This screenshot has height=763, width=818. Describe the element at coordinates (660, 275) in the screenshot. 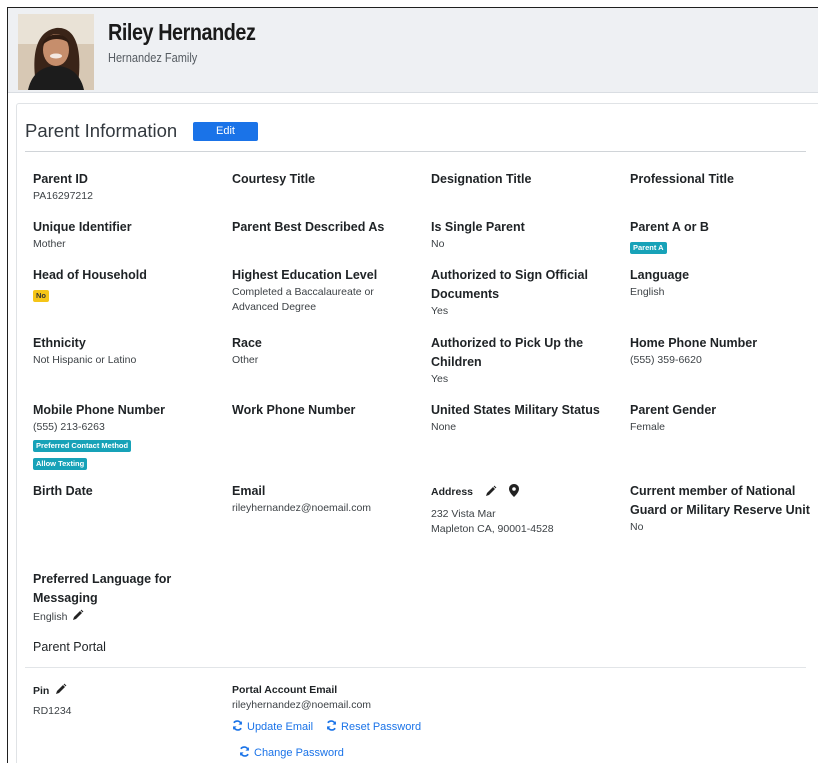

I see `field-label: Language` at that location.